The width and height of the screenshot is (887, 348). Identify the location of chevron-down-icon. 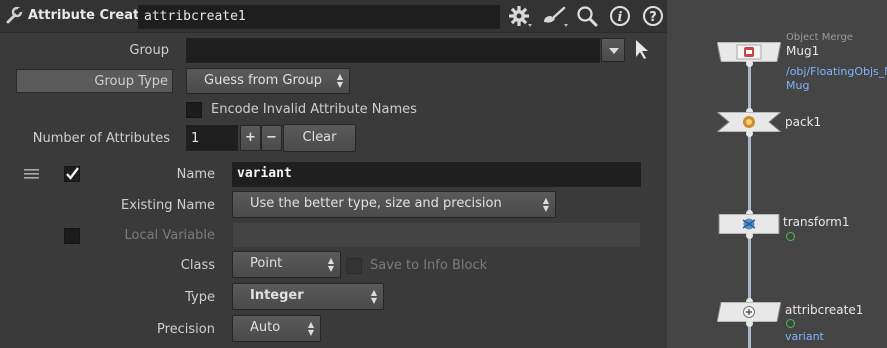
(614, 51).